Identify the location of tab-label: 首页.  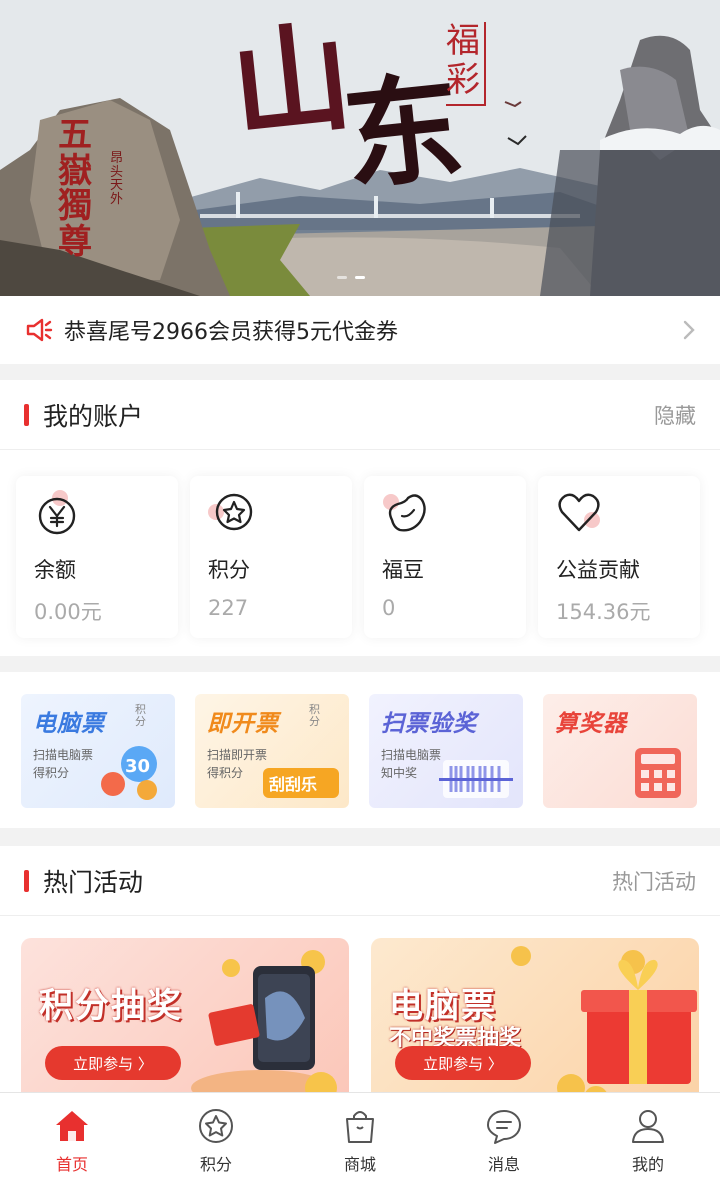
(71, 1164).